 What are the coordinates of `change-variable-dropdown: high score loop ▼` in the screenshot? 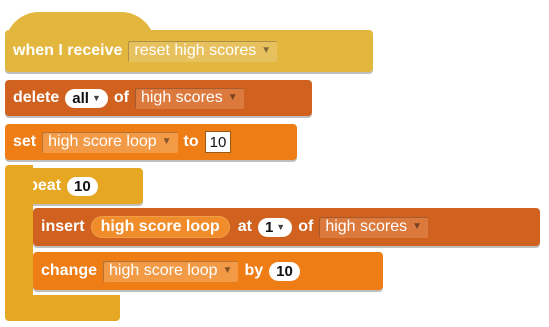 It's located at (171, 271).